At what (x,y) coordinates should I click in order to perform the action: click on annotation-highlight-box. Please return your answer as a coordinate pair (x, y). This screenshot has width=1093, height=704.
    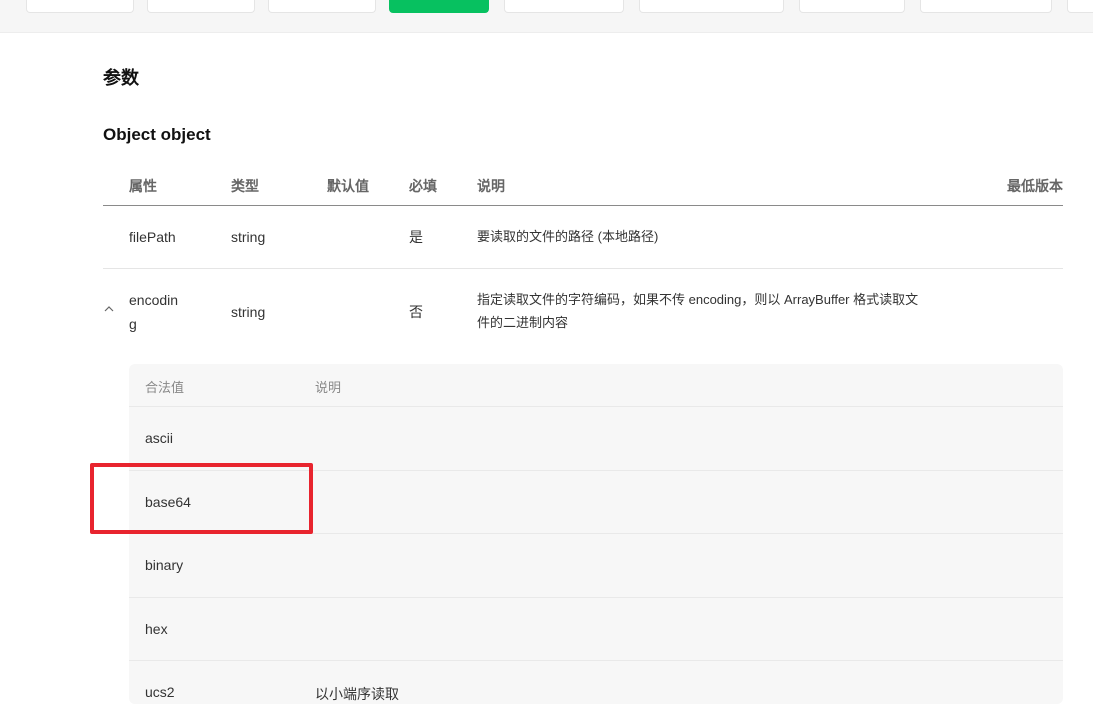
    Looking at the image, I should click on (201, 498).